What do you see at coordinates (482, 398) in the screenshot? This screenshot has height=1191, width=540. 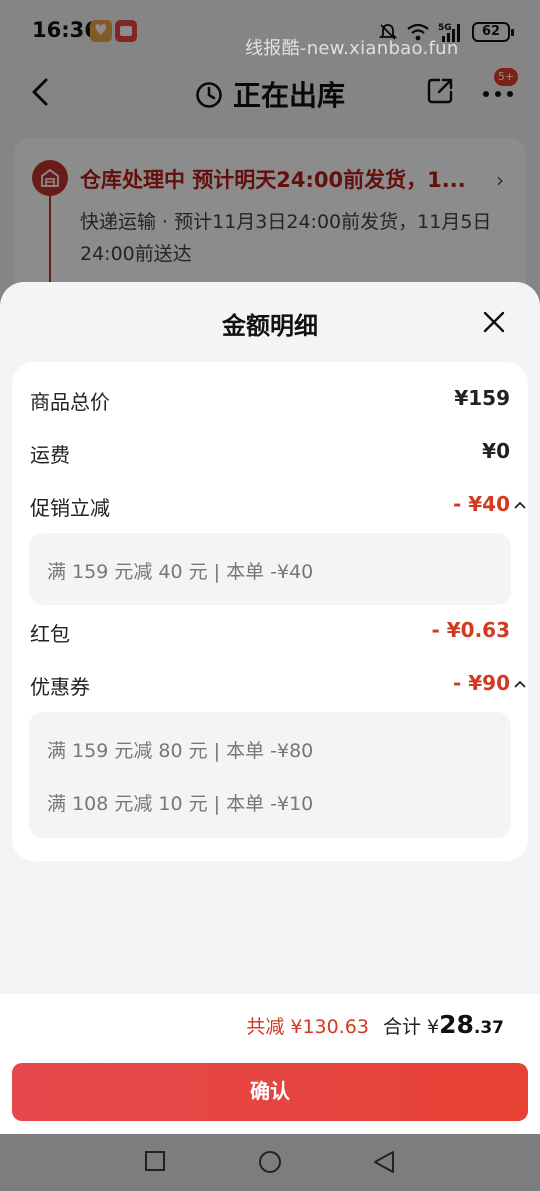 I see `goods-total-value: ¥159` at bounding box center [482, 398].